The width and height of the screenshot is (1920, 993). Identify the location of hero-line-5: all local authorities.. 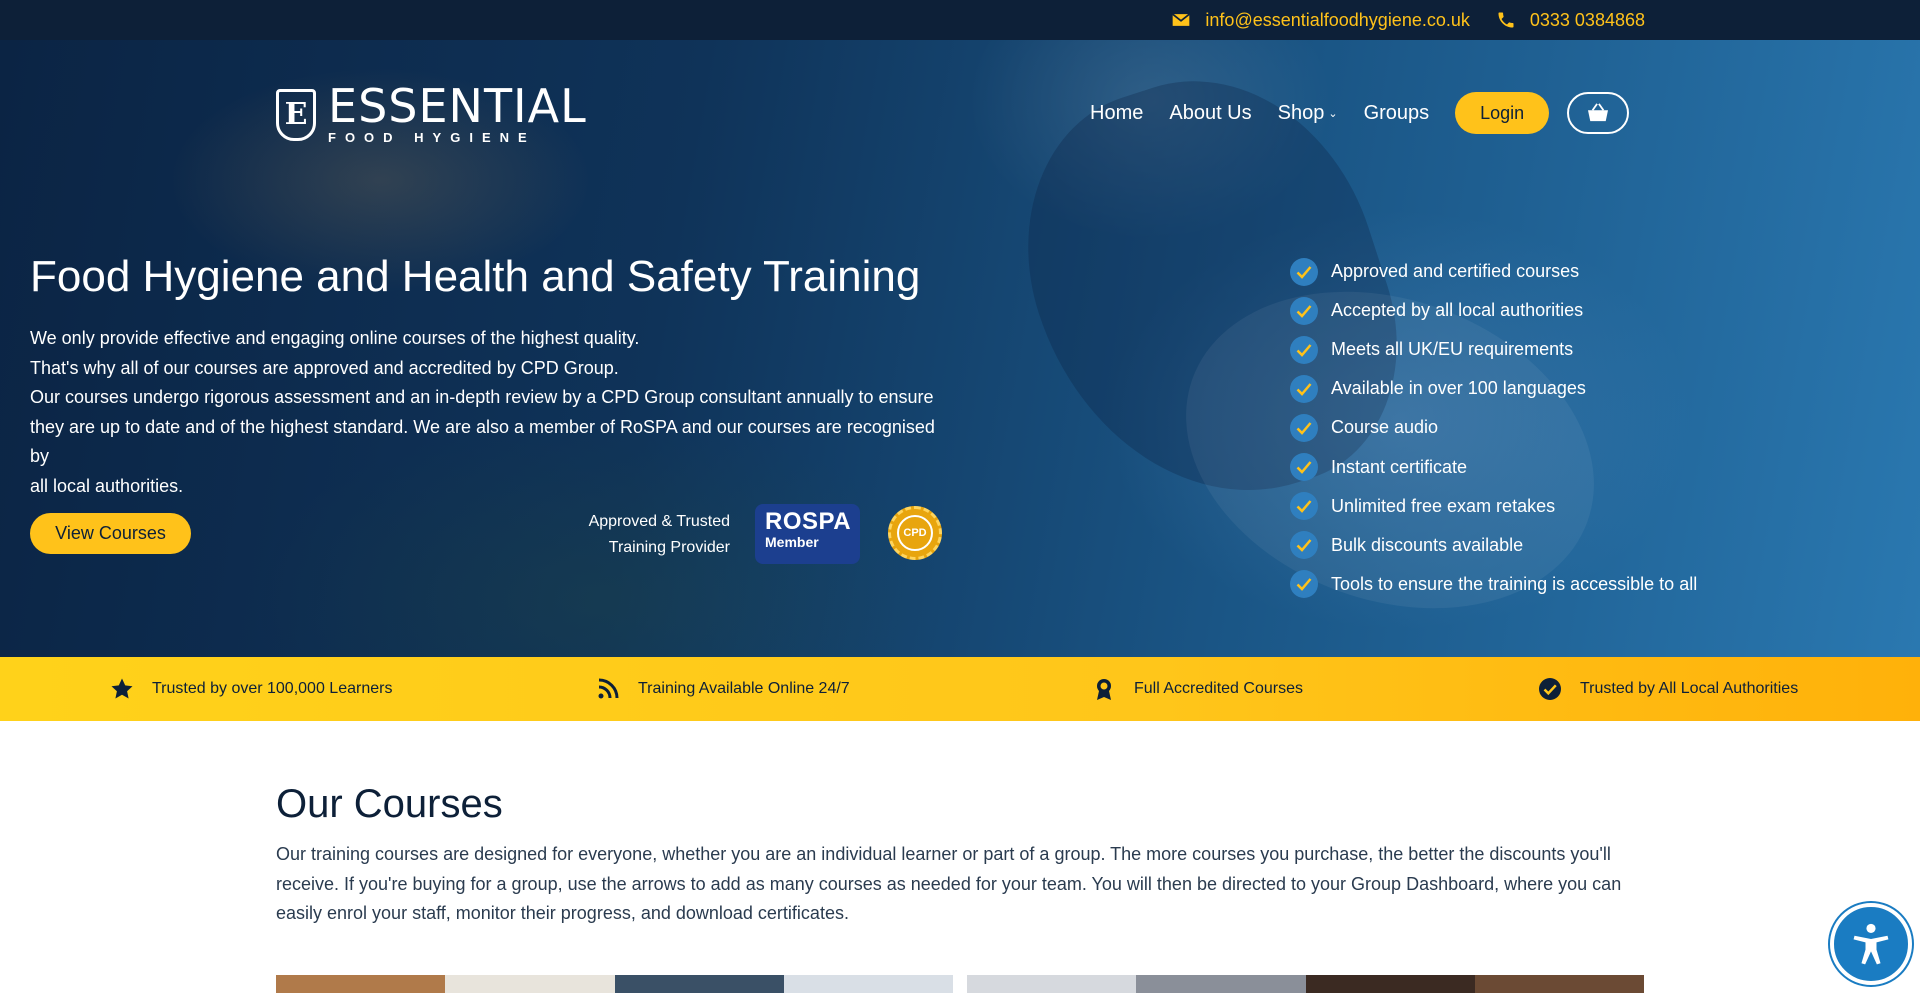
(107, 485).